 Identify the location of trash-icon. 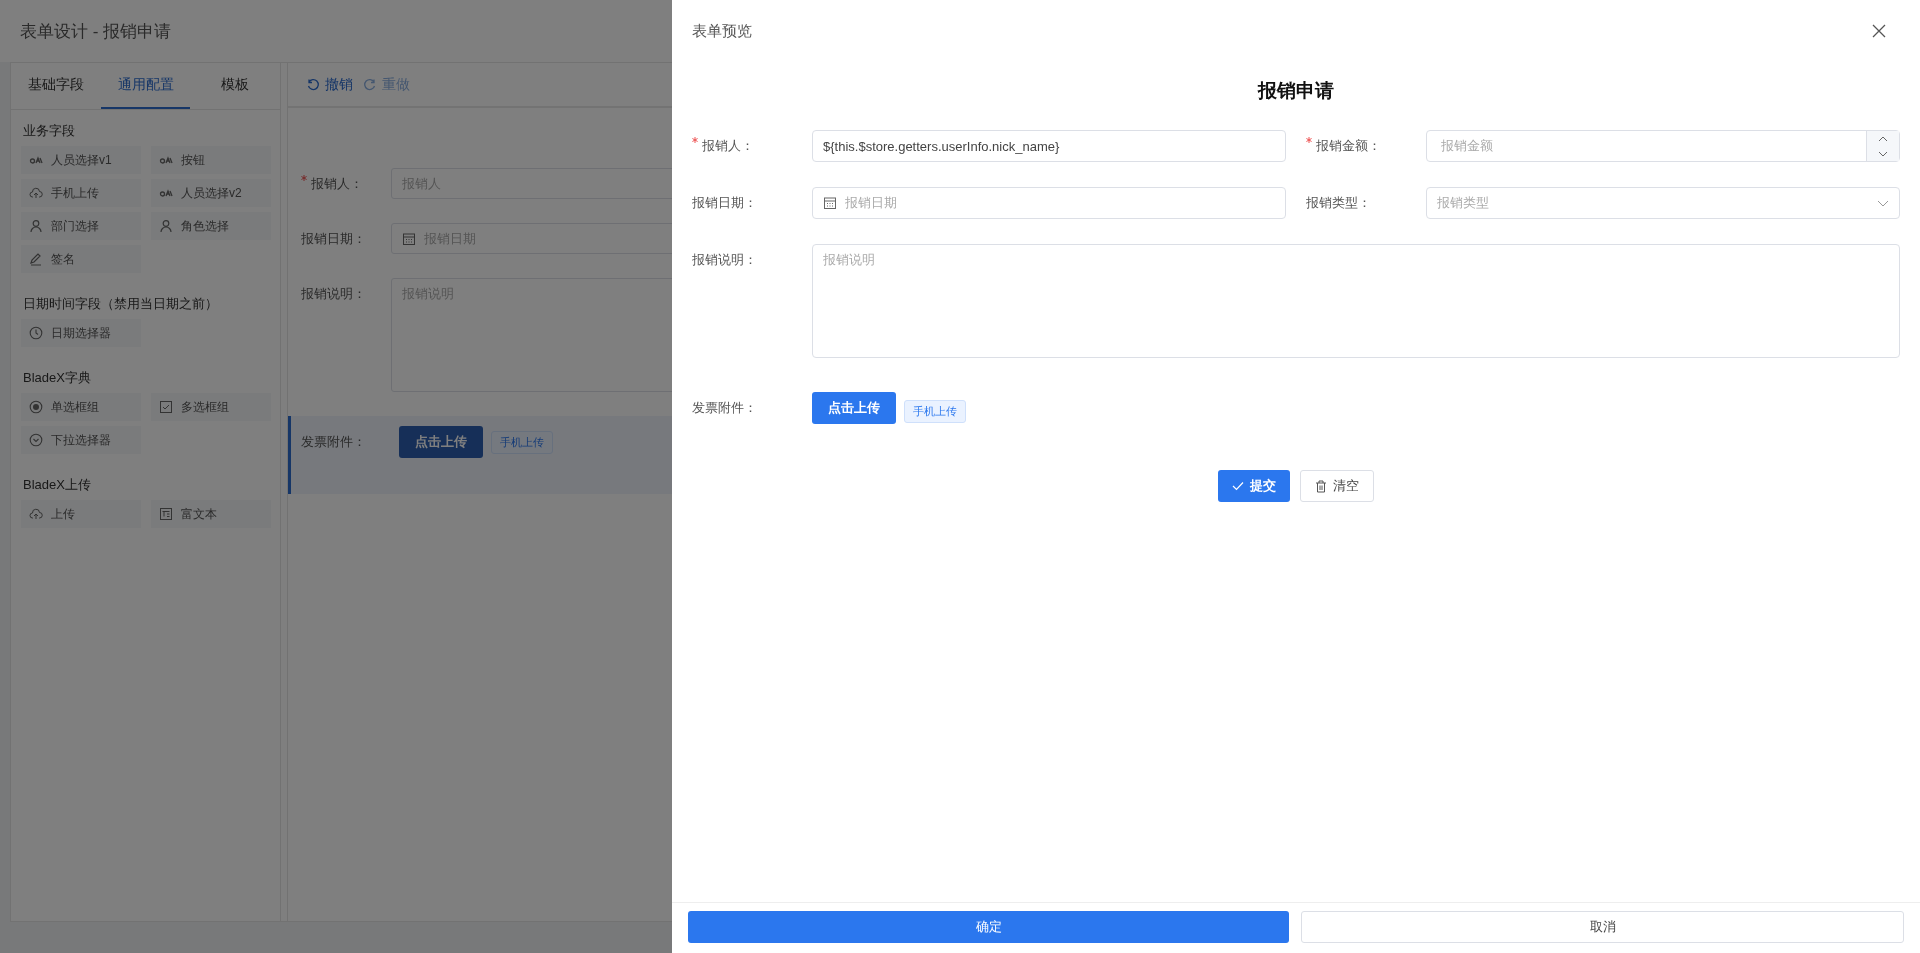
(1321, 486).